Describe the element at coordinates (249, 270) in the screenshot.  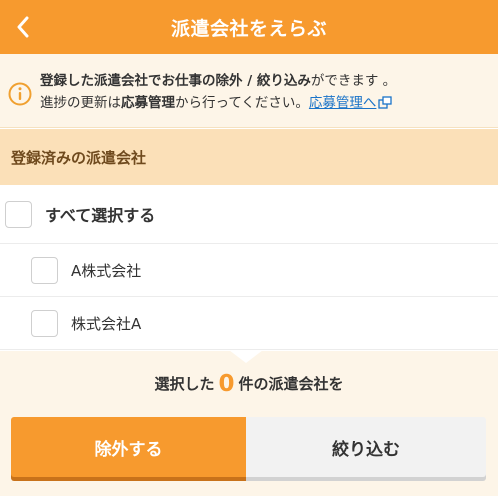
I see `list-item: A株式会社` at that location.